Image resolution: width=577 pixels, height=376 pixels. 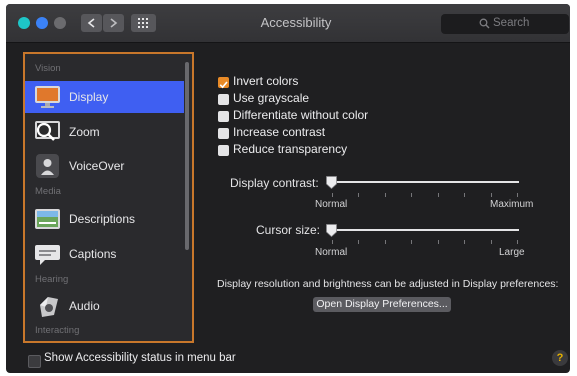 I want to click on use-grayscale-checkbox, so click(x=223, y=99).